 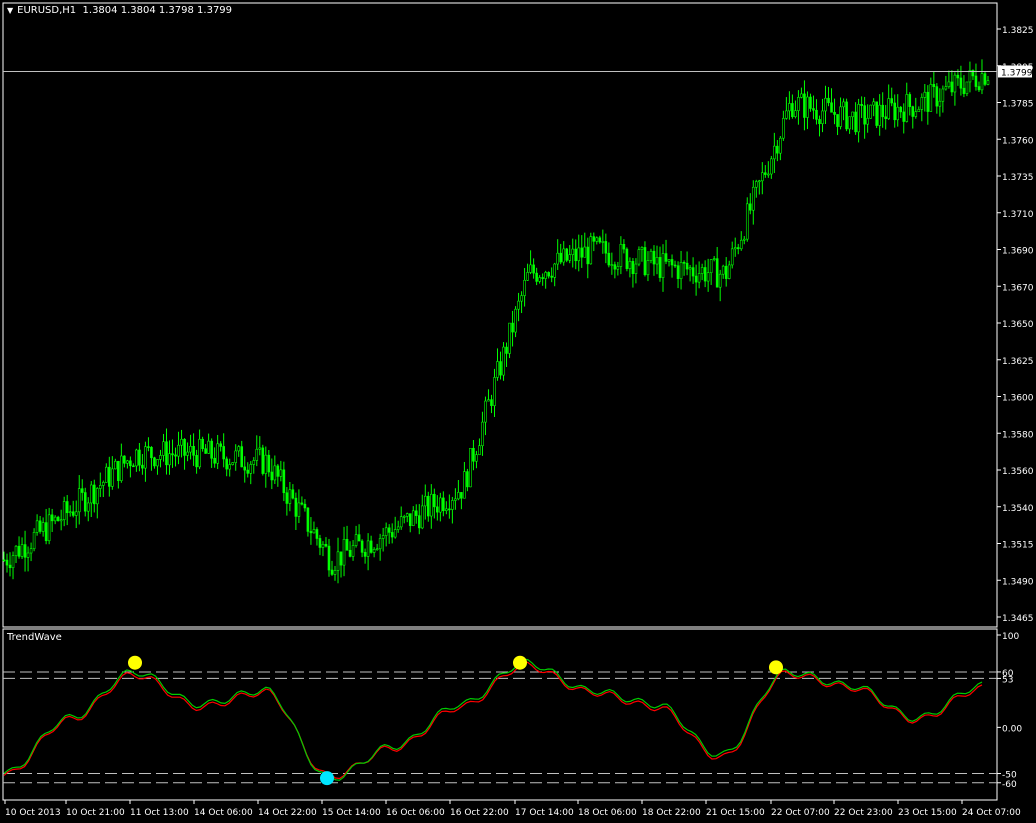 I want to click on price-tick-label: 1.3560, so click(x=1018, y=472).